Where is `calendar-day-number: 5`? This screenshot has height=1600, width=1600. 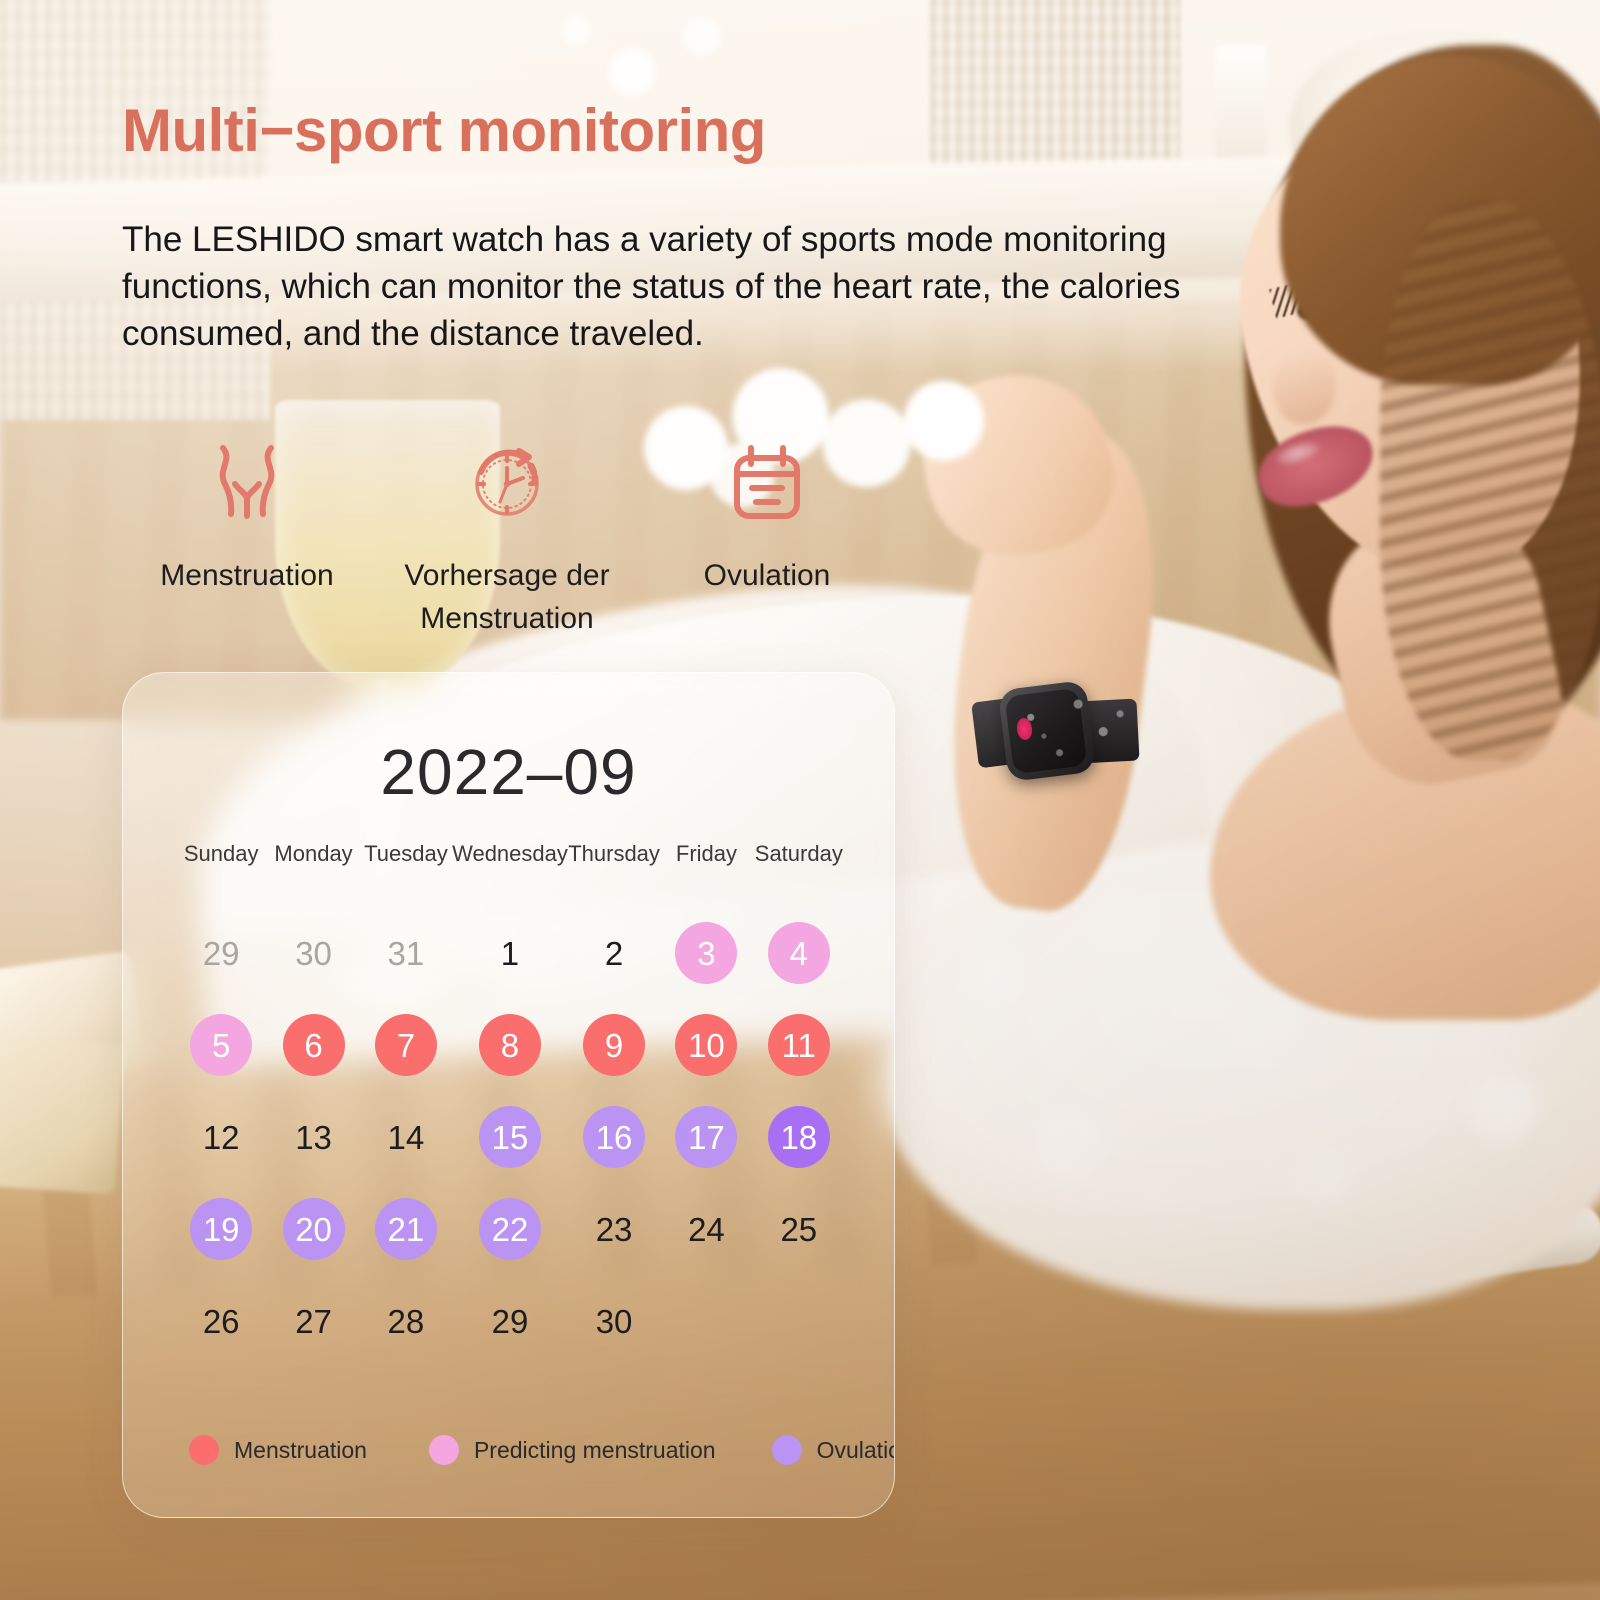
calendar-day-number: 5 is located at coordinates (221, 1045).